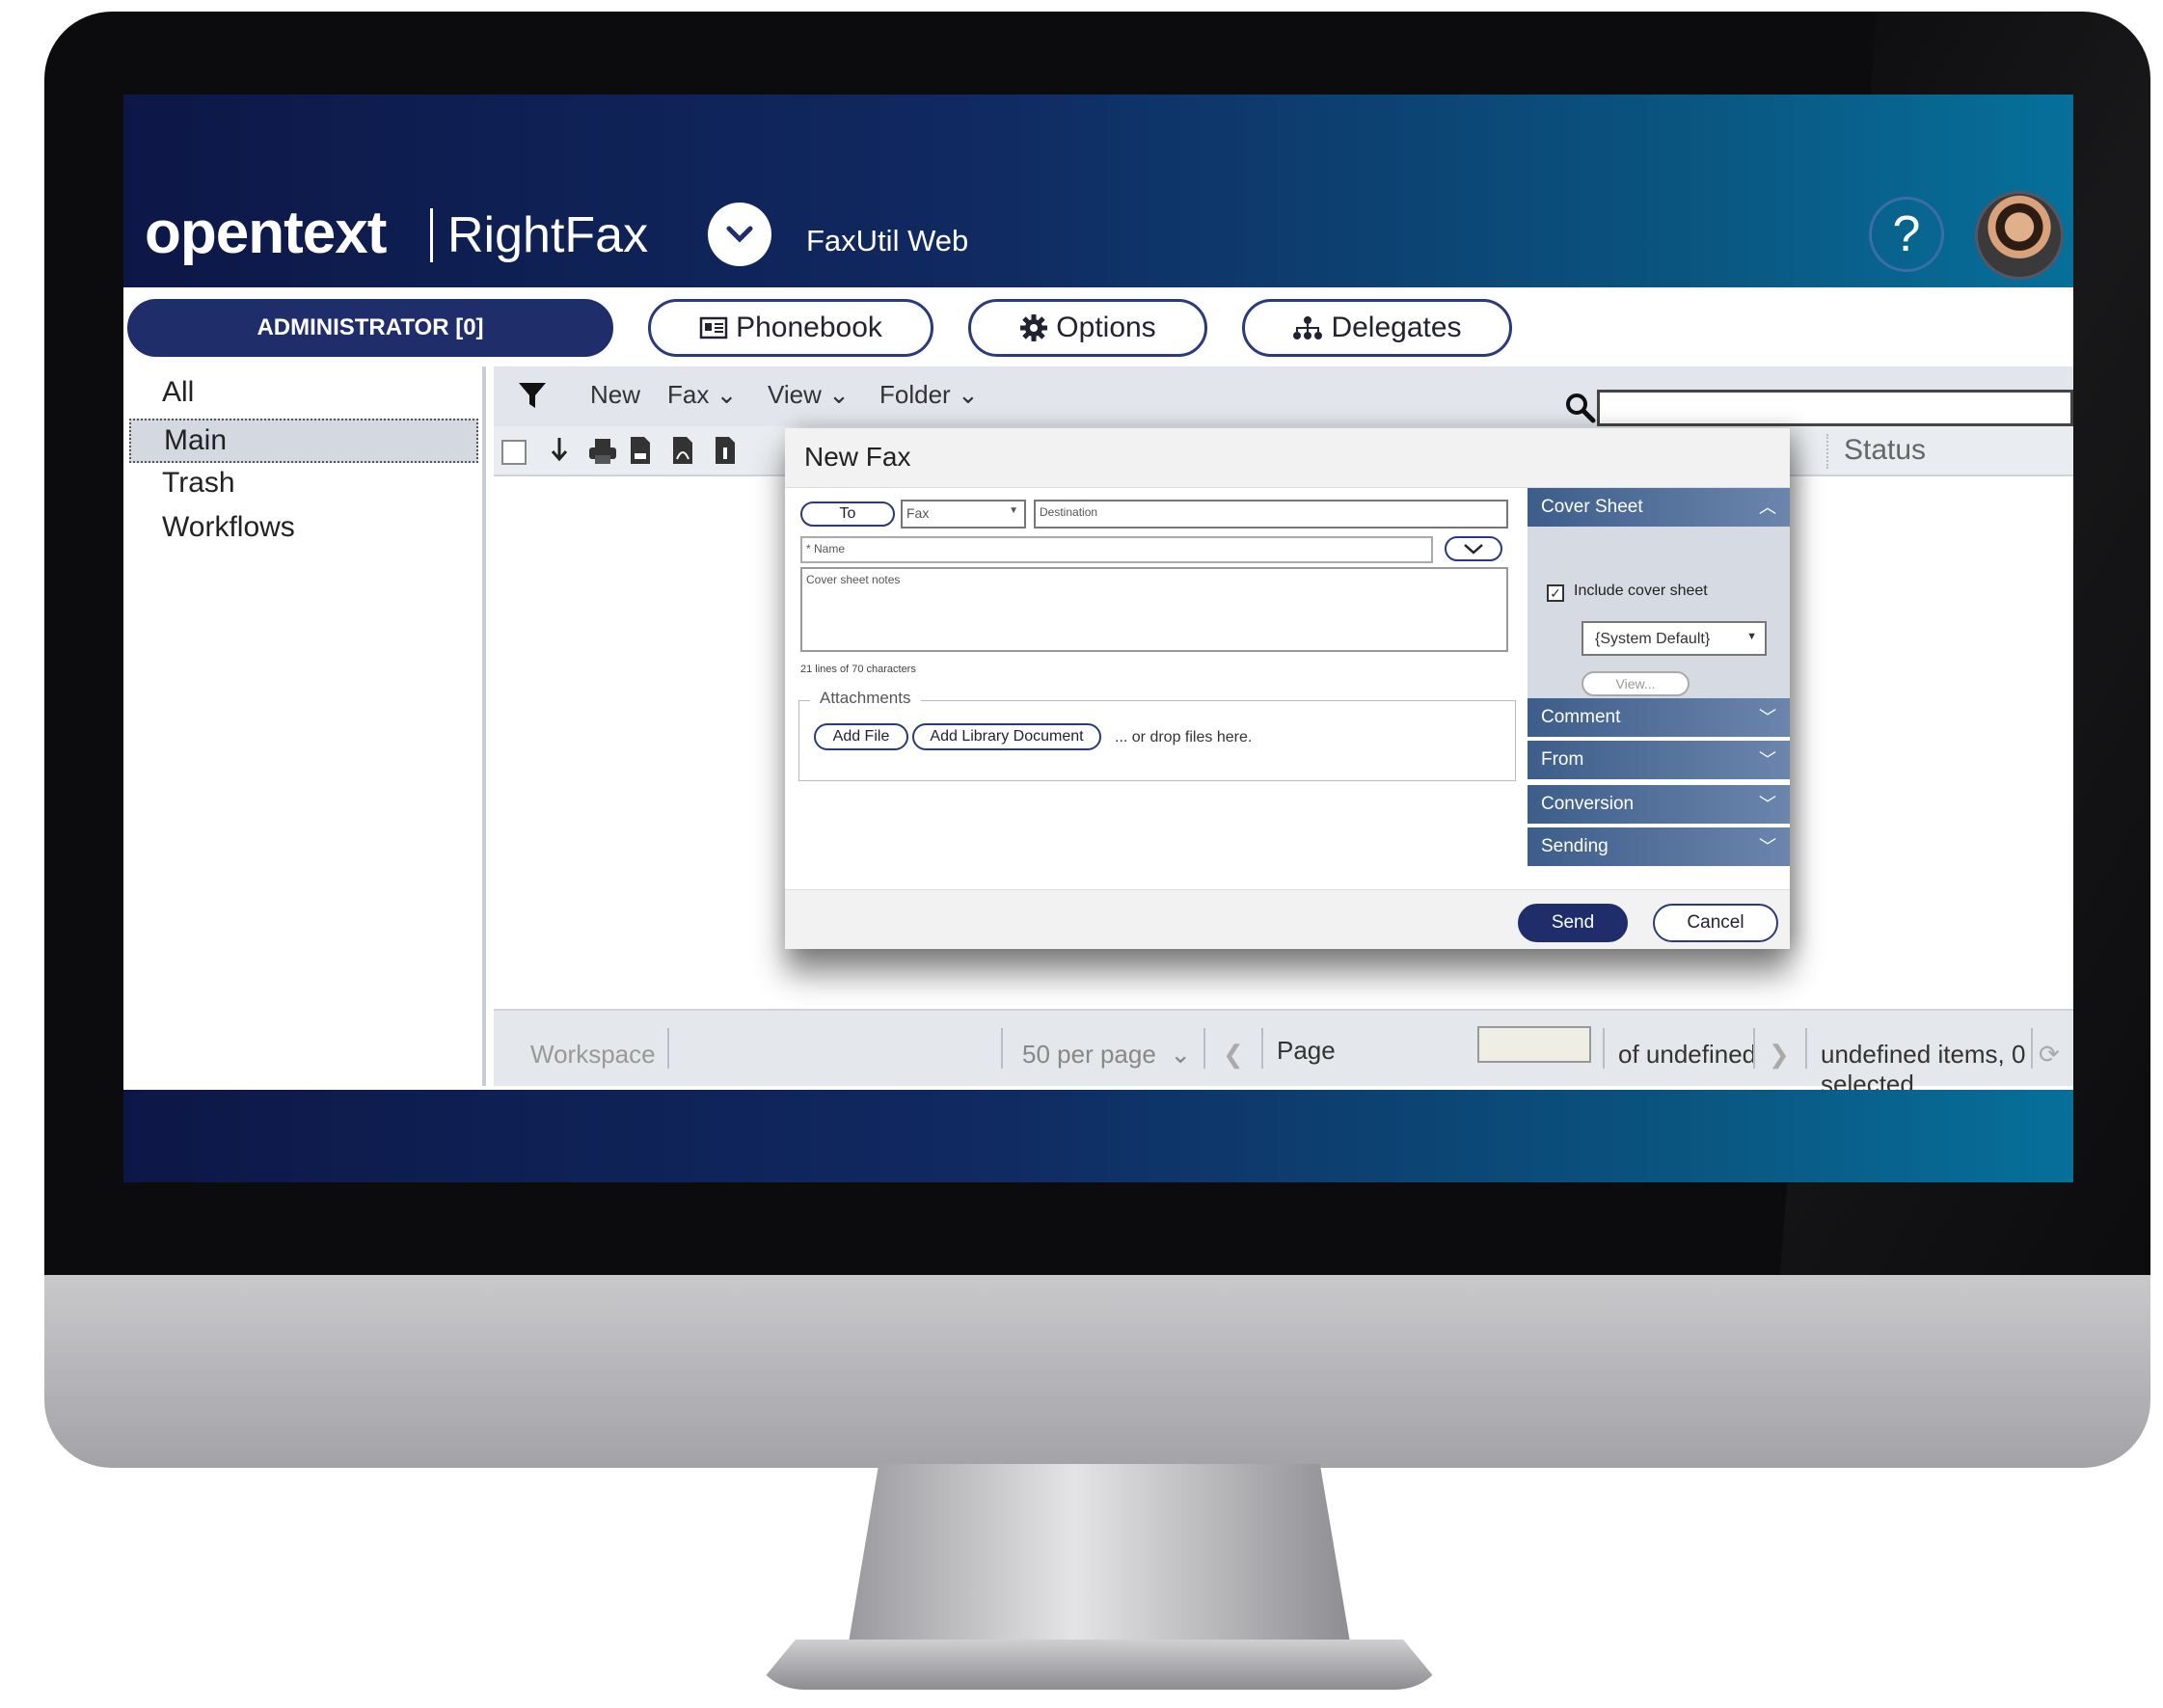  Describe the element at coordinates (1006, 736) in the screenshot. I see `add-library-document-button: Add Library Document` at that location.